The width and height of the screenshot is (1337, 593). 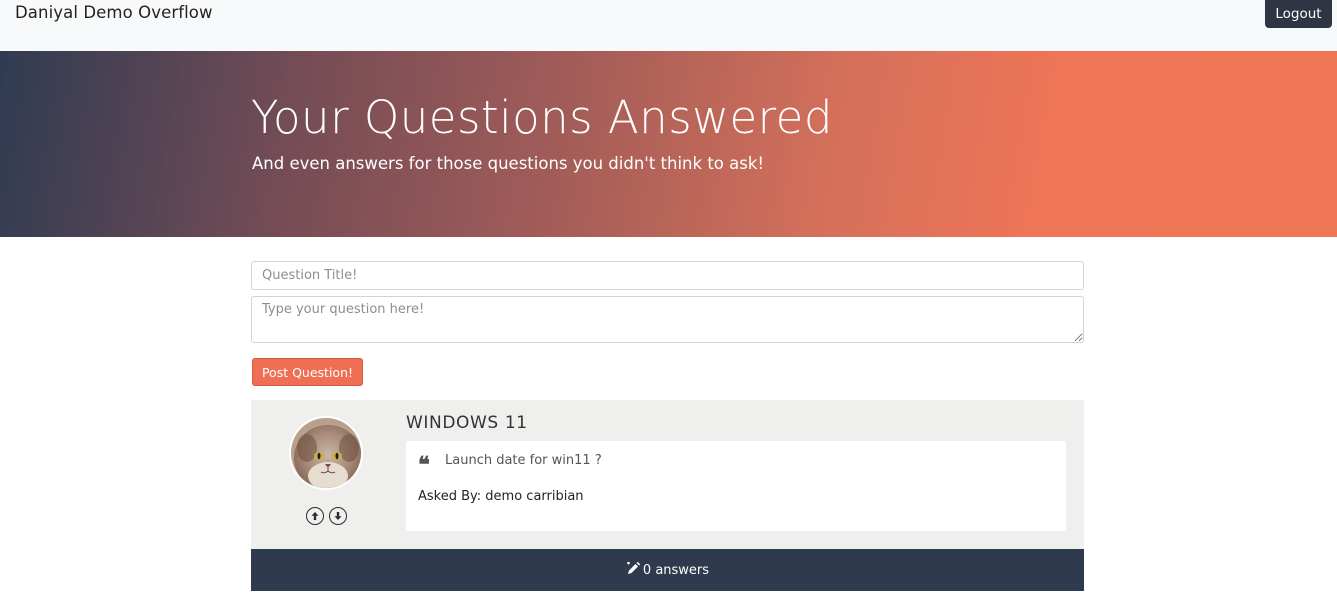 I want to click on pen-icon, so click(x=633, y=570).